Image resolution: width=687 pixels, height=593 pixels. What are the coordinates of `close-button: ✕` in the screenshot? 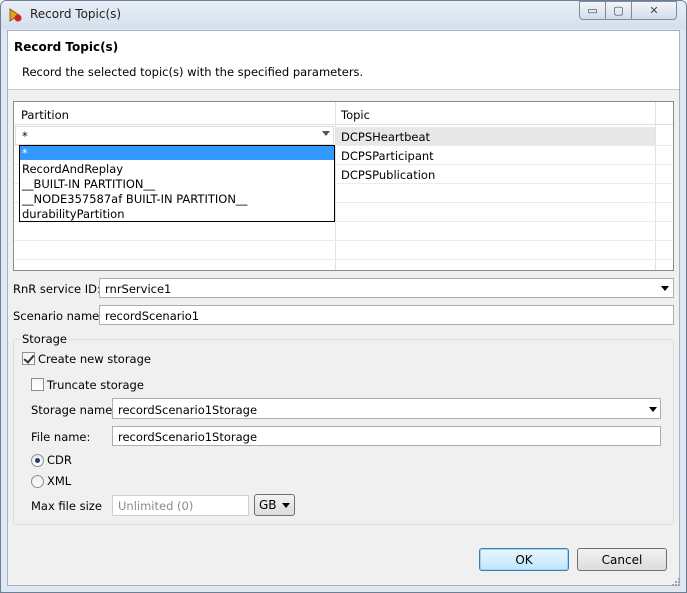 It's located at (654, 10).